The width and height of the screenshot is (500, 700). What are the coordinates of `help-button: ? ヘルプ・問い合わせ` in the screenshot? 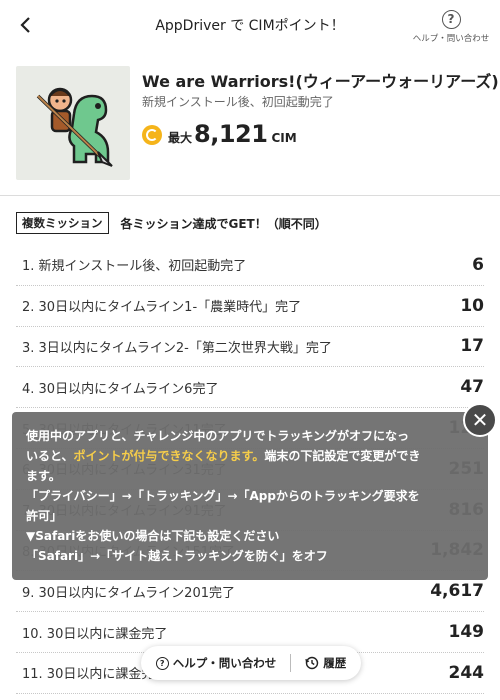 It's located at (451, 26).